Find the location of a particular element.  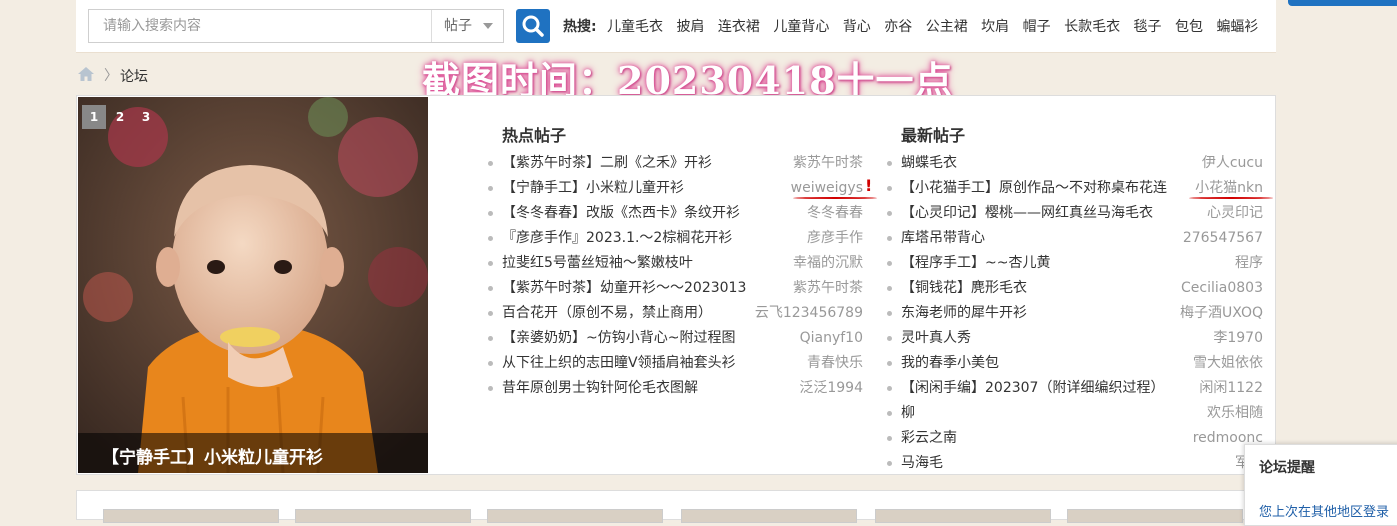

post-title: 【闲闲手编】202307（附详细编织过程） is located at coordinates (1032, 388).